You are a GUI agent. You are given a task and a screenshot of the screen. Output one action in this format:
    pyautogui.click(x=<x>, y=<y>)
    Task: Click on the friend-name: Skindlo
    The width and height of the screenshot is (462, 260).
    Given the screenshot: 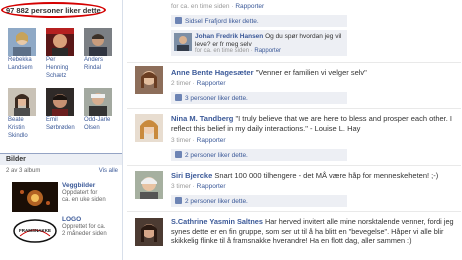 What is the action you would take?
    pyautogui.click(x=24, y=136)
    